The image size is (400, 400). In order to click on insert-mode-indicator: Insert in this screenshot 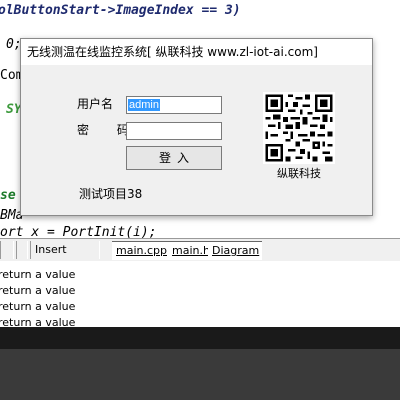, I will do `click(65, 250)`.